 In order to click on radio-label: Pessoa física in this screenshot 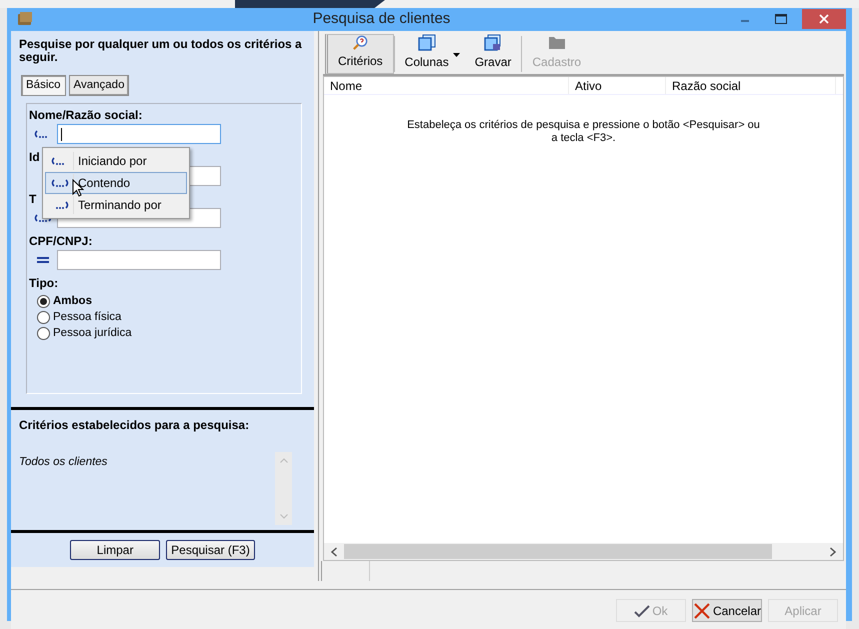, I will do `click(87, 317)`.